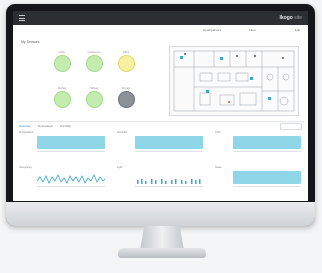  I want to click on panel-title: Humidity, so click(122, 132).